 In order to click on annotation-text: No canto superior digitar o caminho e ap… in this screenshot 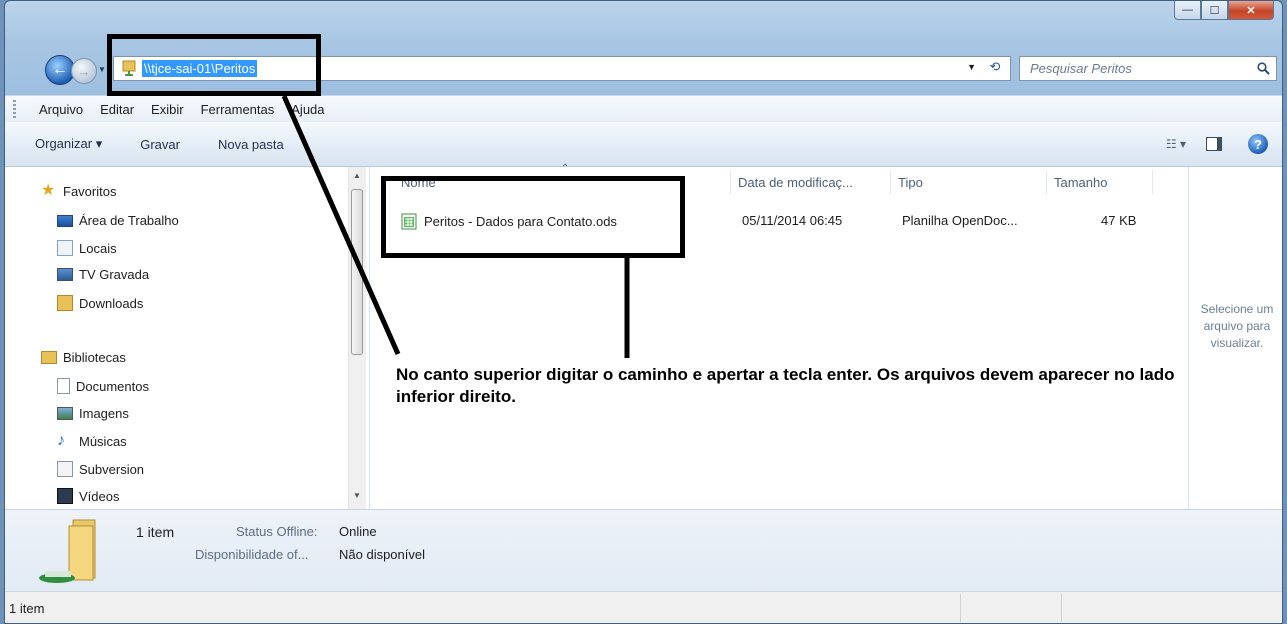, I will do `click(785, 385)`.